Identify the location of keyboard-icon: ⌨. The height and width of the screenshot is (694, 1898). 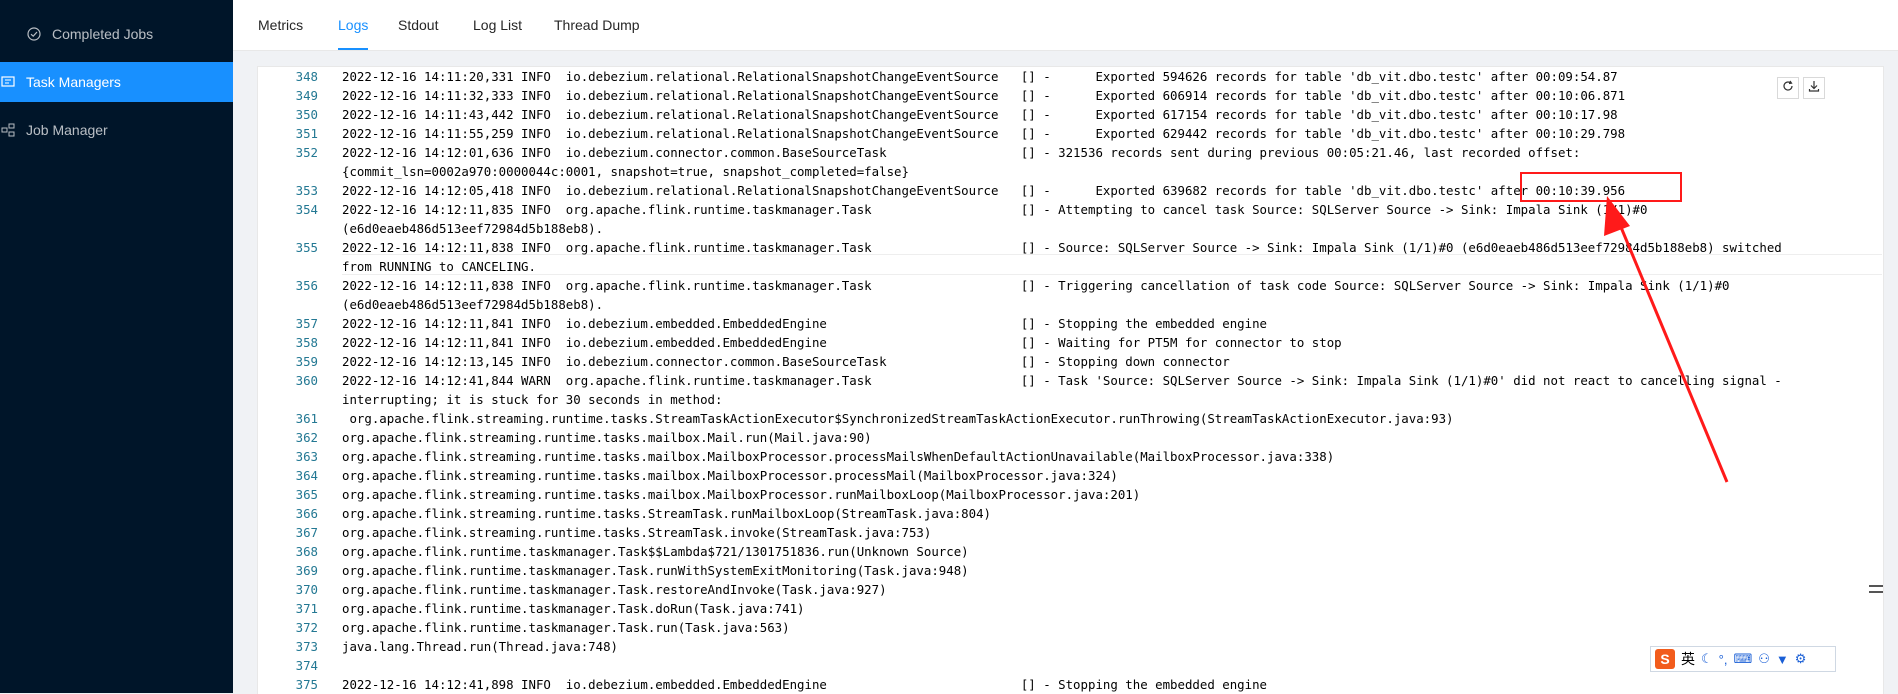
(1742, 659).